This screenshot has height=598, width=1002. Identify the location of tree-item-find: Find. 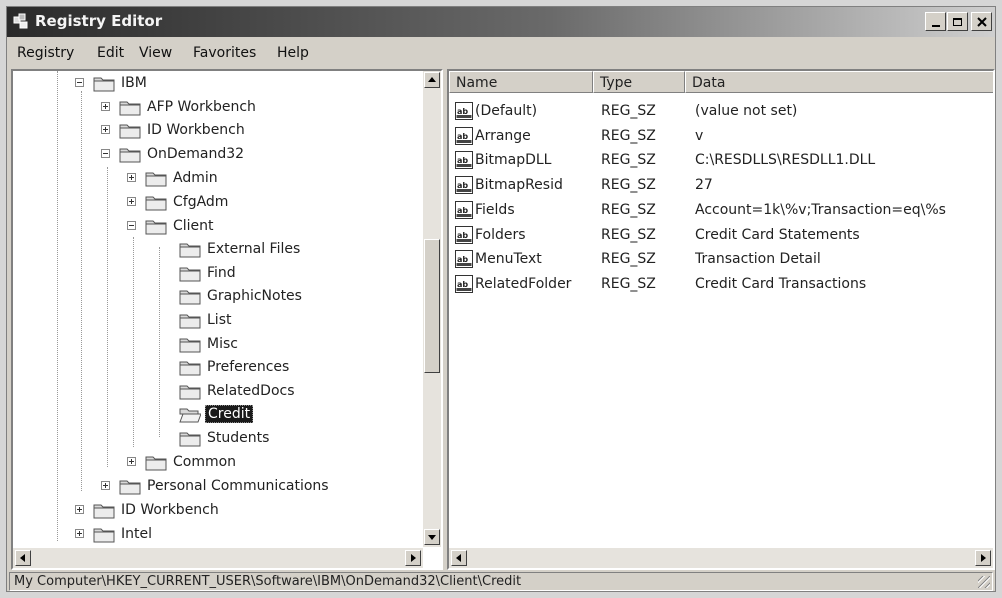
(208, 273).